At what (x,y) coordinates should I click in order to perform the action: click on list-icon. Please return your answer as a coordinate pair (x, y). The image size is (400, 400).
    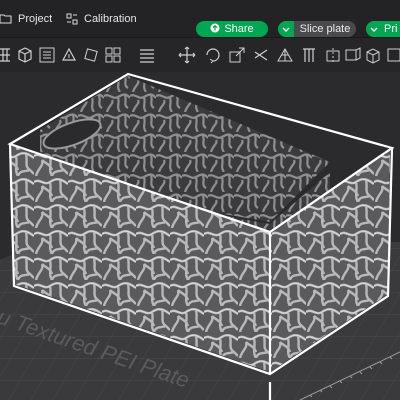
    Looking at the image, I should click on (47, 55).